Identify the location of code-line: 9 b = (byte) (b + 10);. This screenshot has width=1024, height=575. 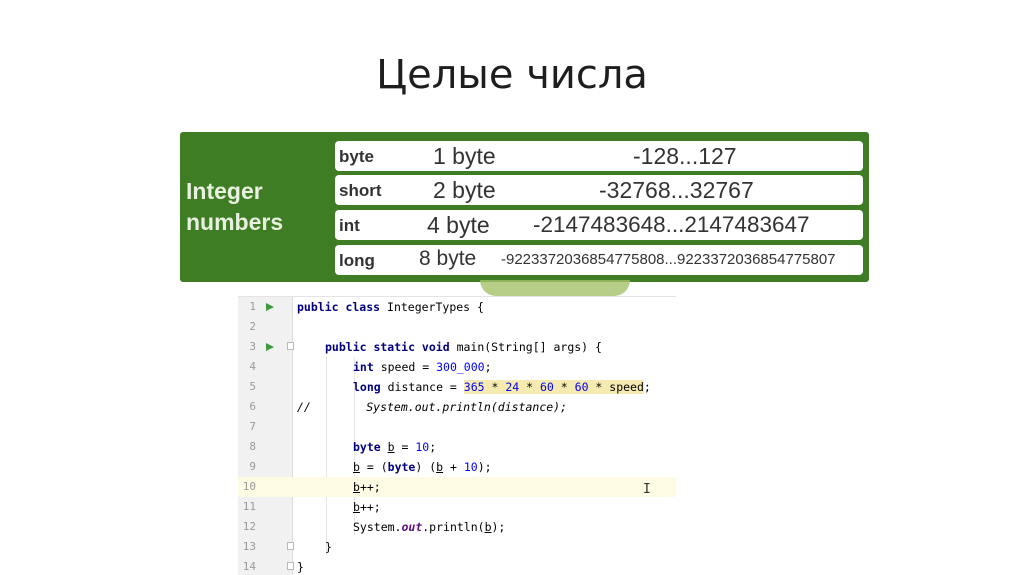
(457, 467).